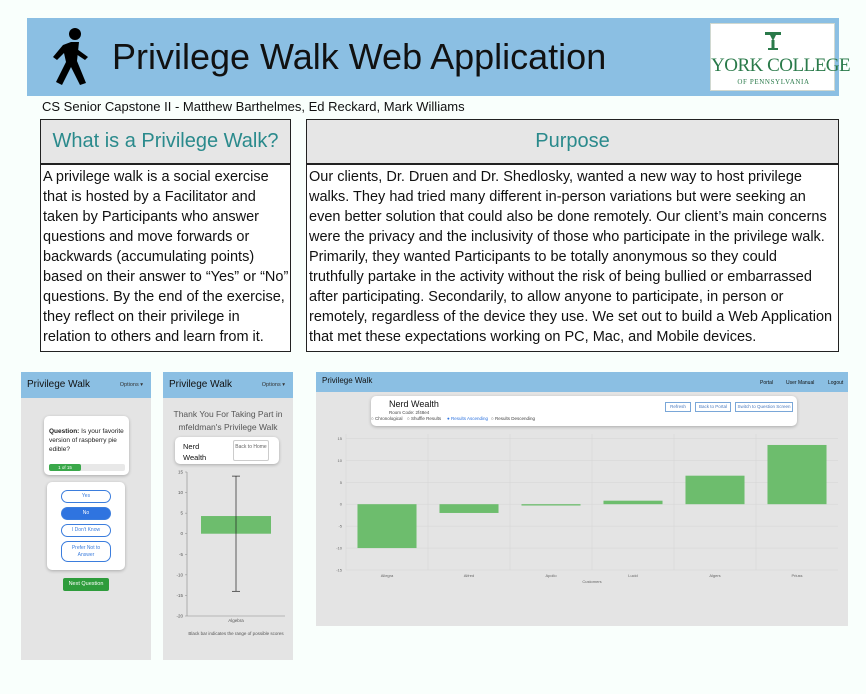 The image size is (866, 694). I want to click on poster-title: Privilege Walk Web Application, so click(359, 56).